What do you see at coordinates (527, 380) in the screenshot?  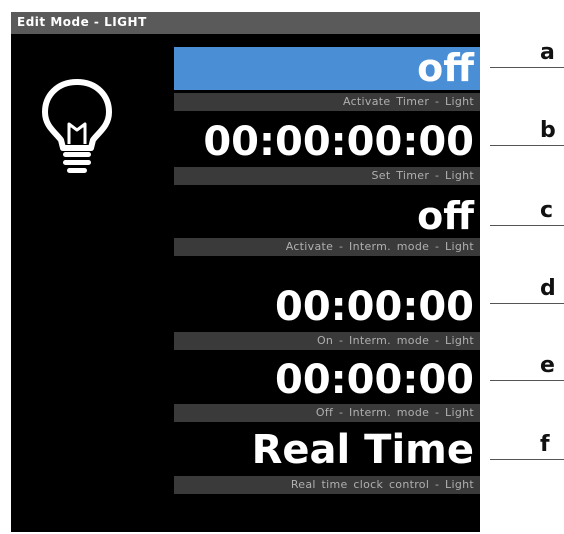 I see `callout-line-e` at bounding box center [527, 380].